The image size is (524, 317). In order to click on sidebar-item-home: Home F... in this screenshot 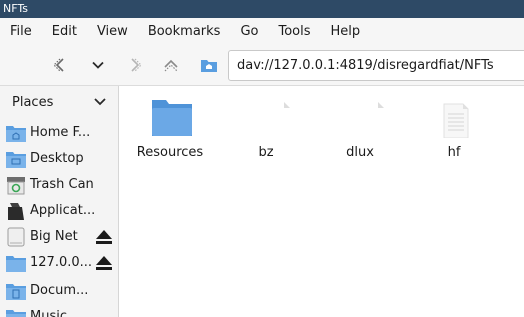, I will do `click(59, 133)`.